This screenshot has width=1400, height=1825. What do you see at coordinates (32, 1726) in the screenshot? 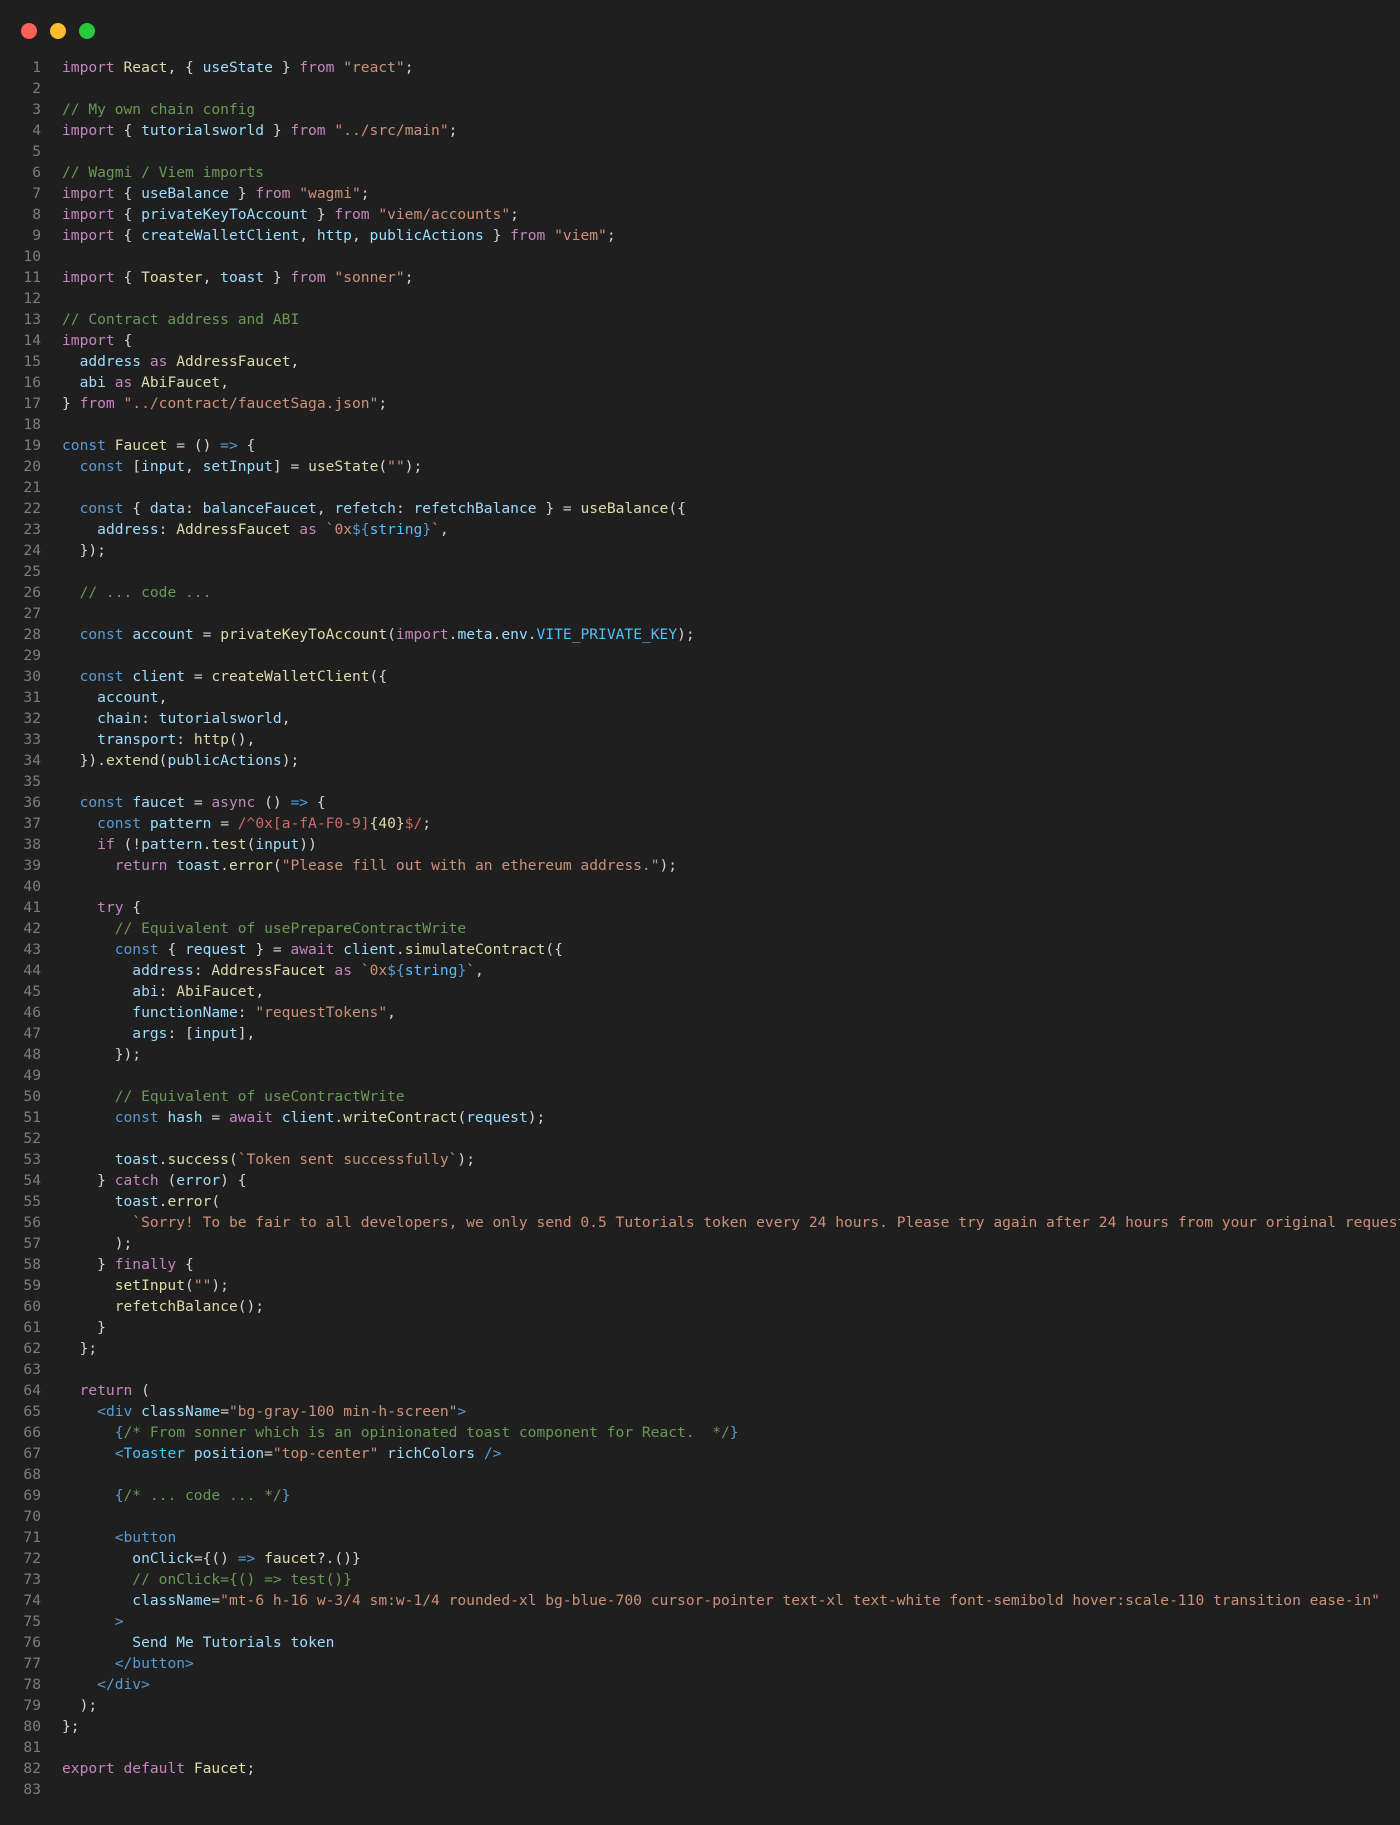
I see `line-number: 80` at bounding box center [32, 1726].